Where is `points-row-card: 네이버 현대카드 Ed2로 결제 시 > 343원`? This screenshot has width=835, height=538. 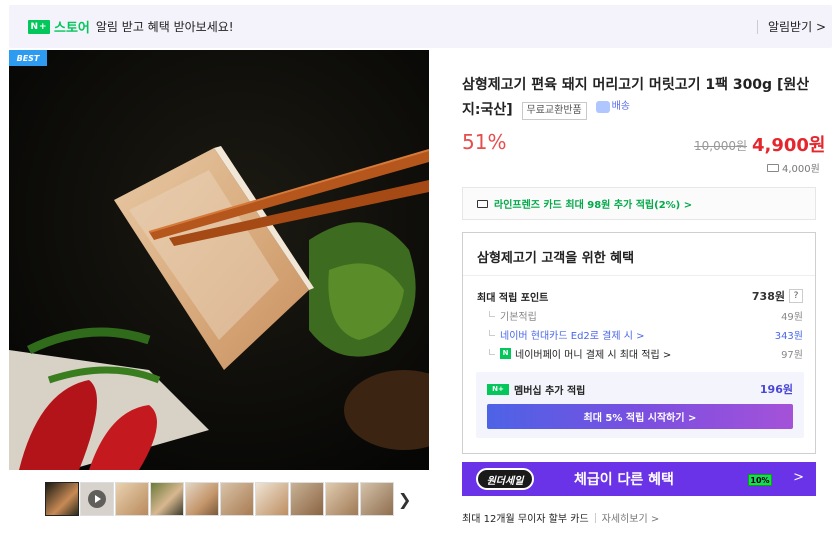
points-row-card: 네이버 현대카드 Ed2로 결제 시 > 343원 is located at coordinates (640, 334).